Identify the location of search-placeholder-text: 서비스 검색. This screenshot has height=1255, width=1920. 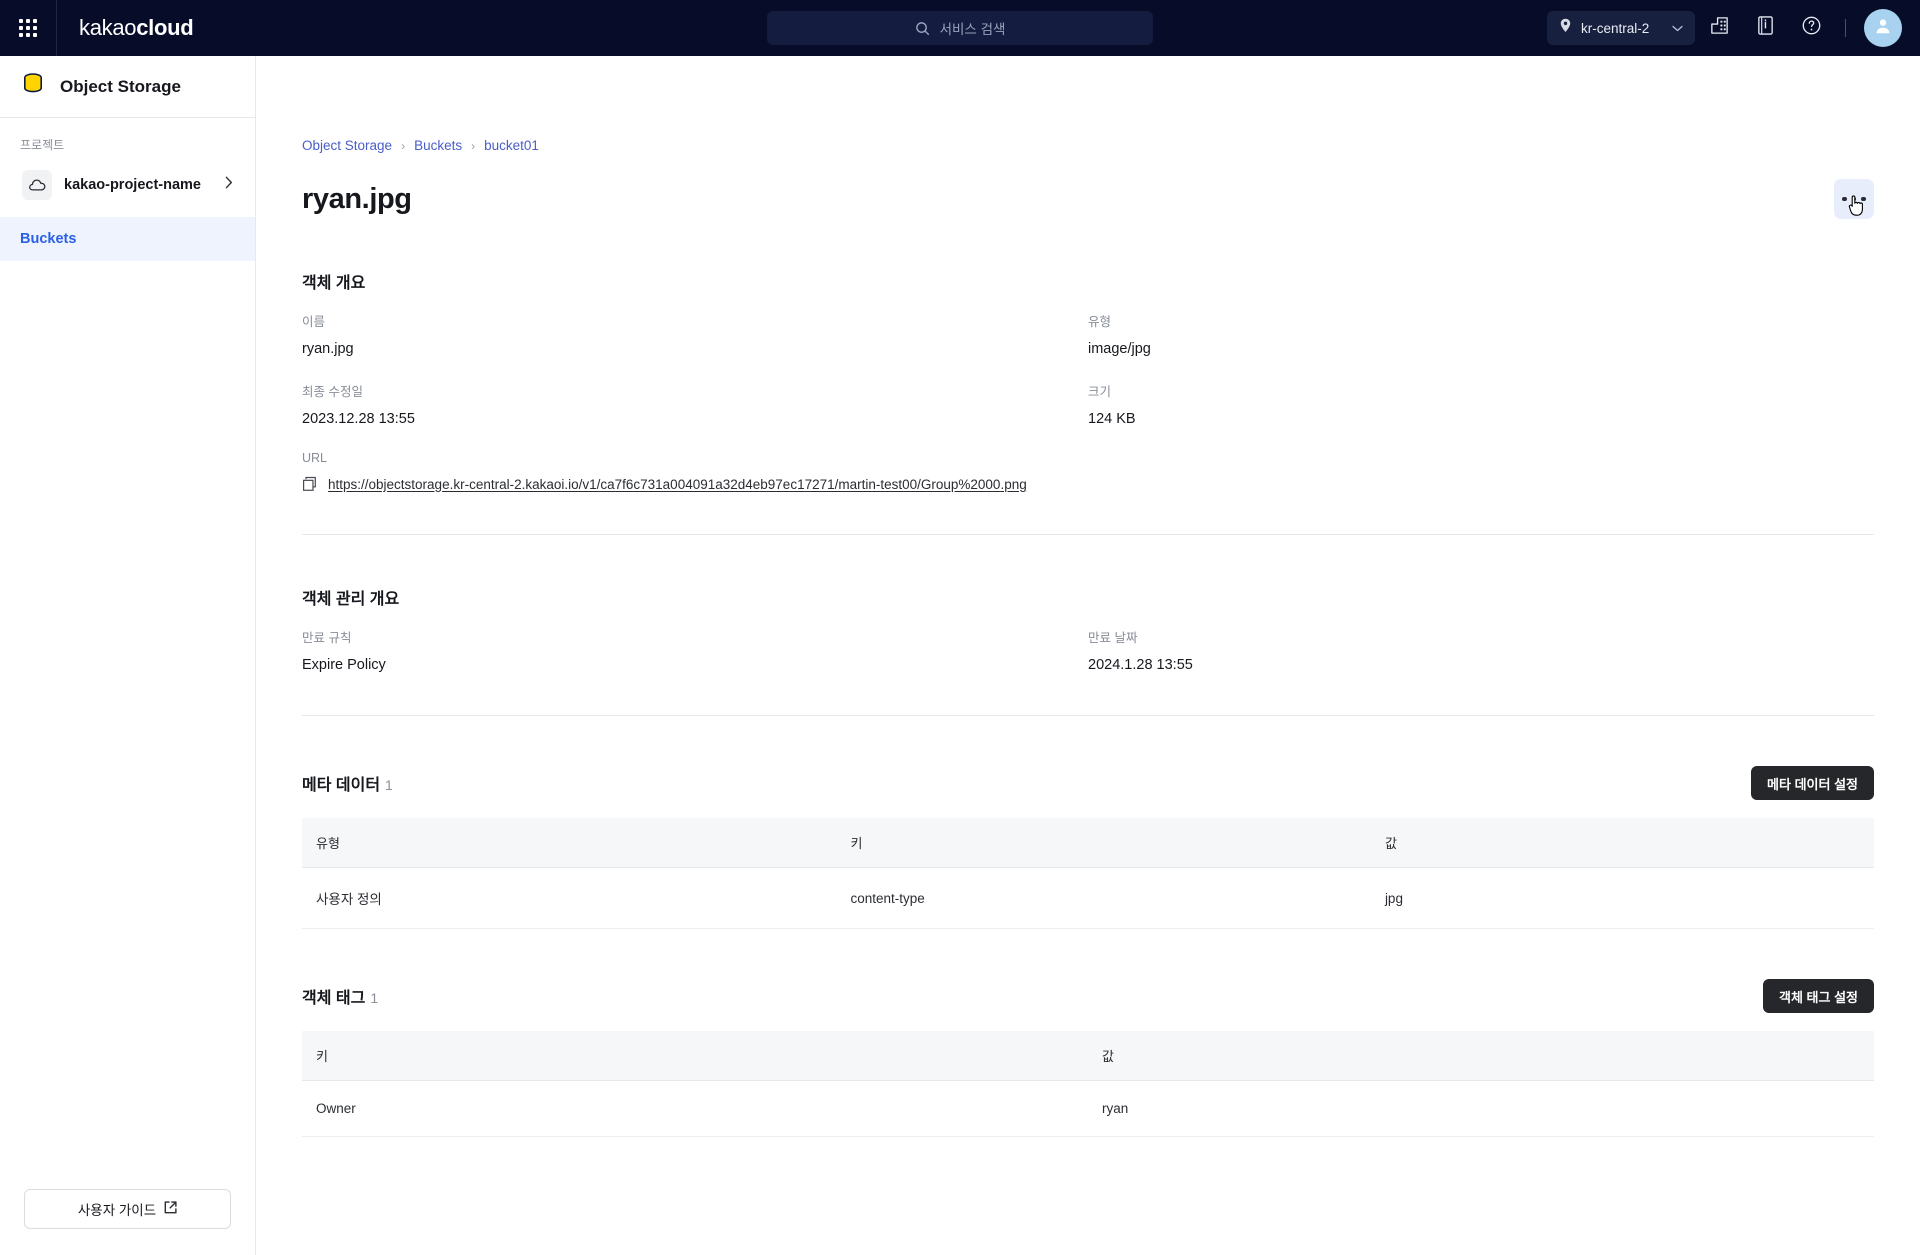
(972, 29).